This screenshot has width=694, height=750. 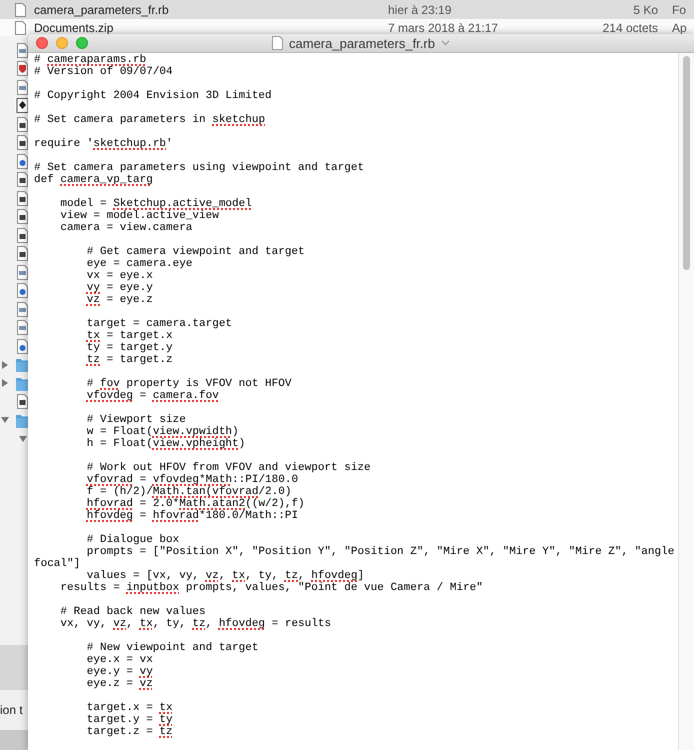 What do you see at coordinates (347, 9) in the screenshot?
I see `file-row: camera_parameters_fr.rb hier à 23:19 5 Ko Fo` at bounding box center [347, 9].